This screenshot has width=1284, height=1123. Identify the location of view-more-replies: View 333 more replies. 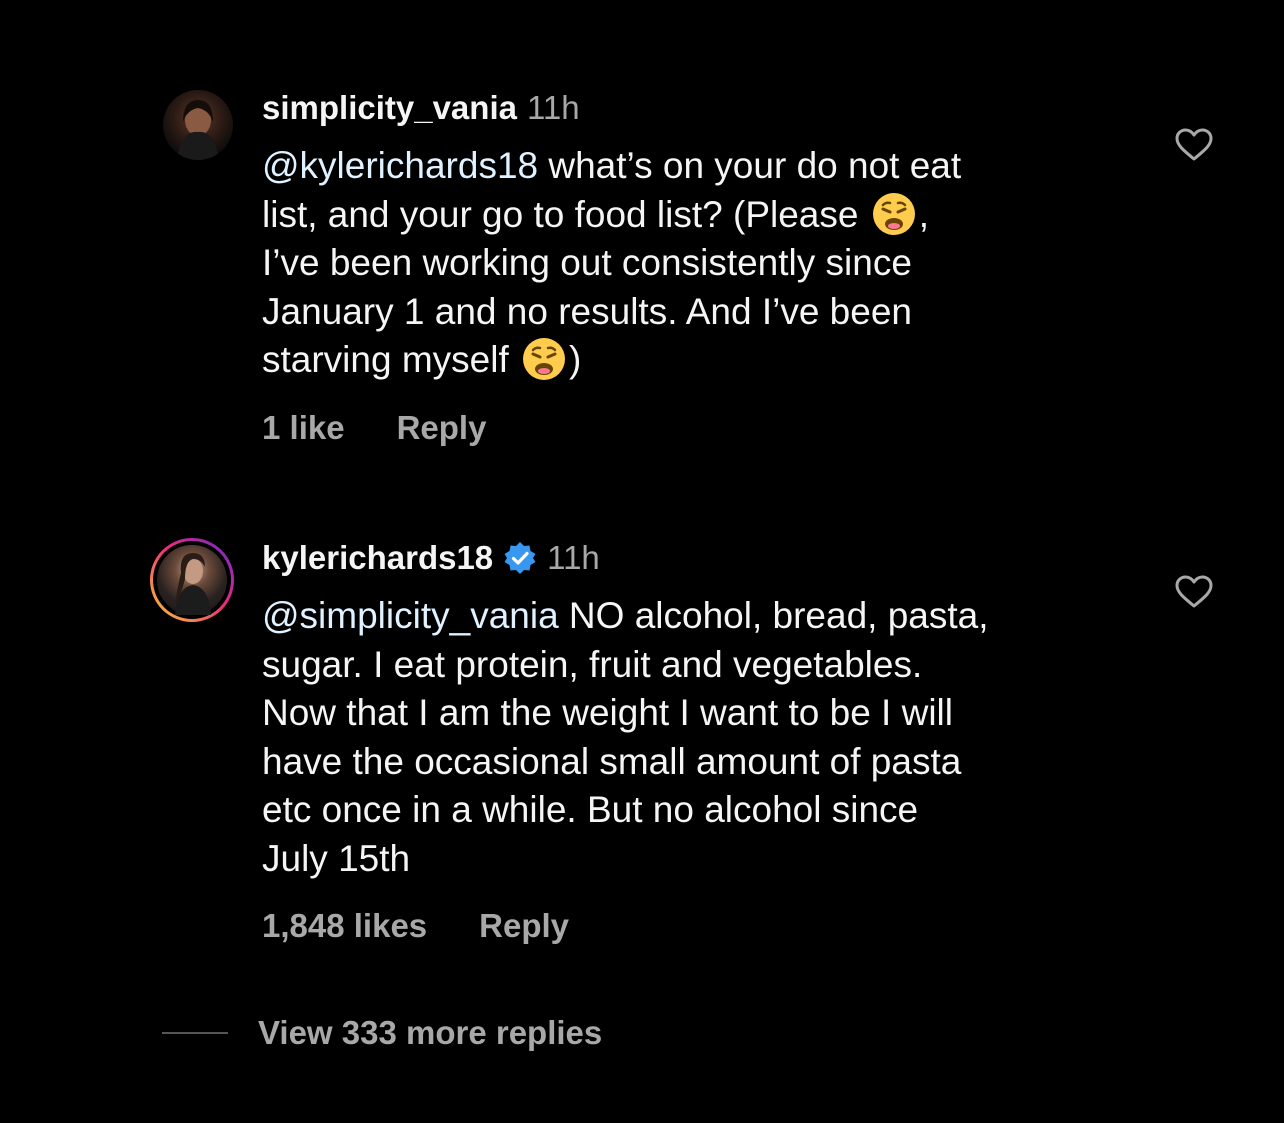
(382, 1033).